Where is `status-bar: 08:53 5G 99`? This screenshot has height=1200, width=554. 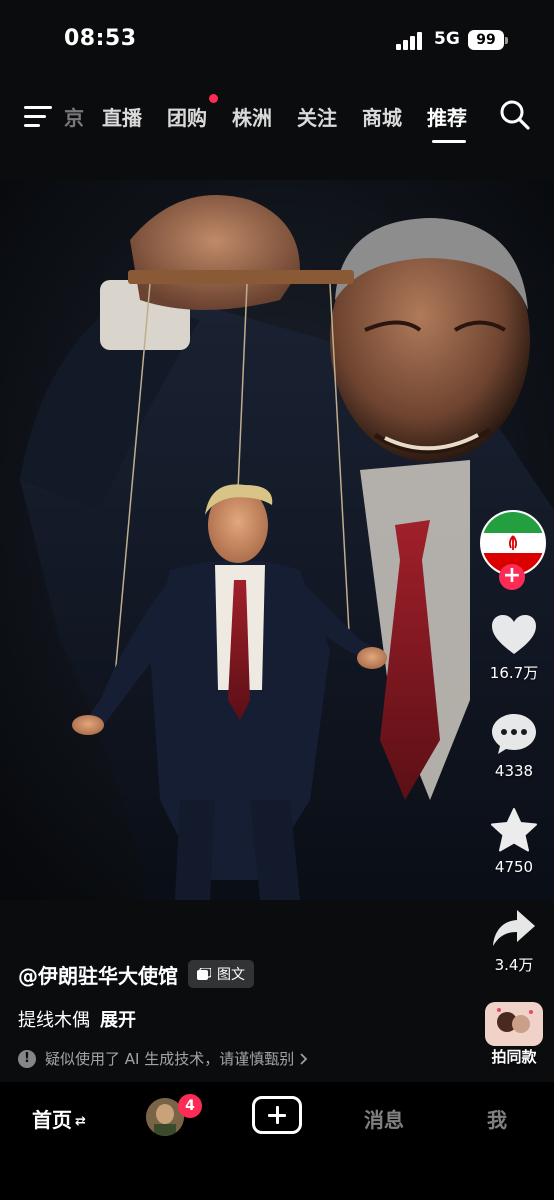 status-bar: 08:53 5G 99 is located at coordinates (277, 40).